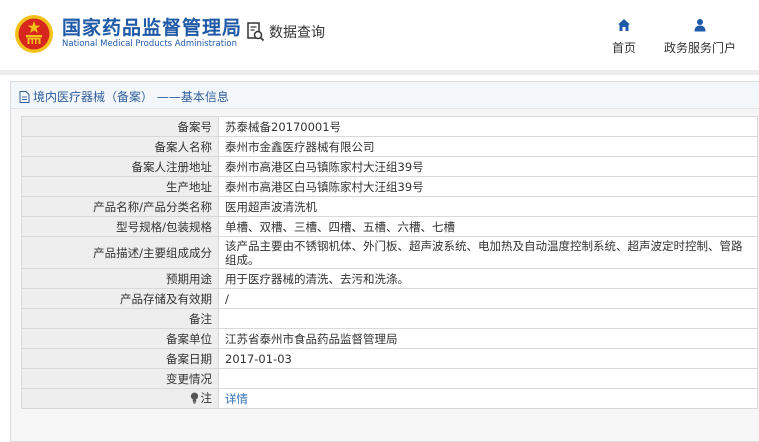 The image size is (759, 442). I want to click on table-row-note: 注 详情, so click(389, 398).